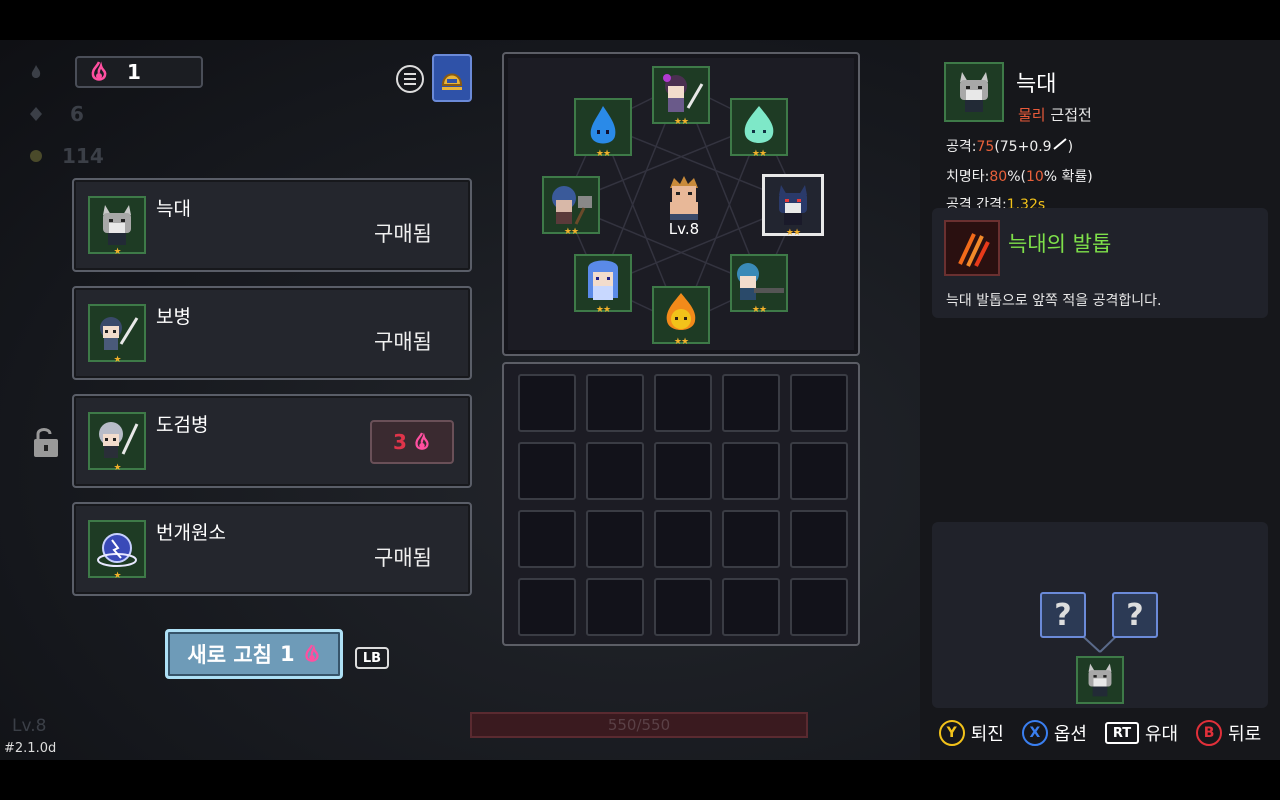 This screenshot has height=800, width=1280. I want to click on tree-wolf-node, so click(1100, 680).